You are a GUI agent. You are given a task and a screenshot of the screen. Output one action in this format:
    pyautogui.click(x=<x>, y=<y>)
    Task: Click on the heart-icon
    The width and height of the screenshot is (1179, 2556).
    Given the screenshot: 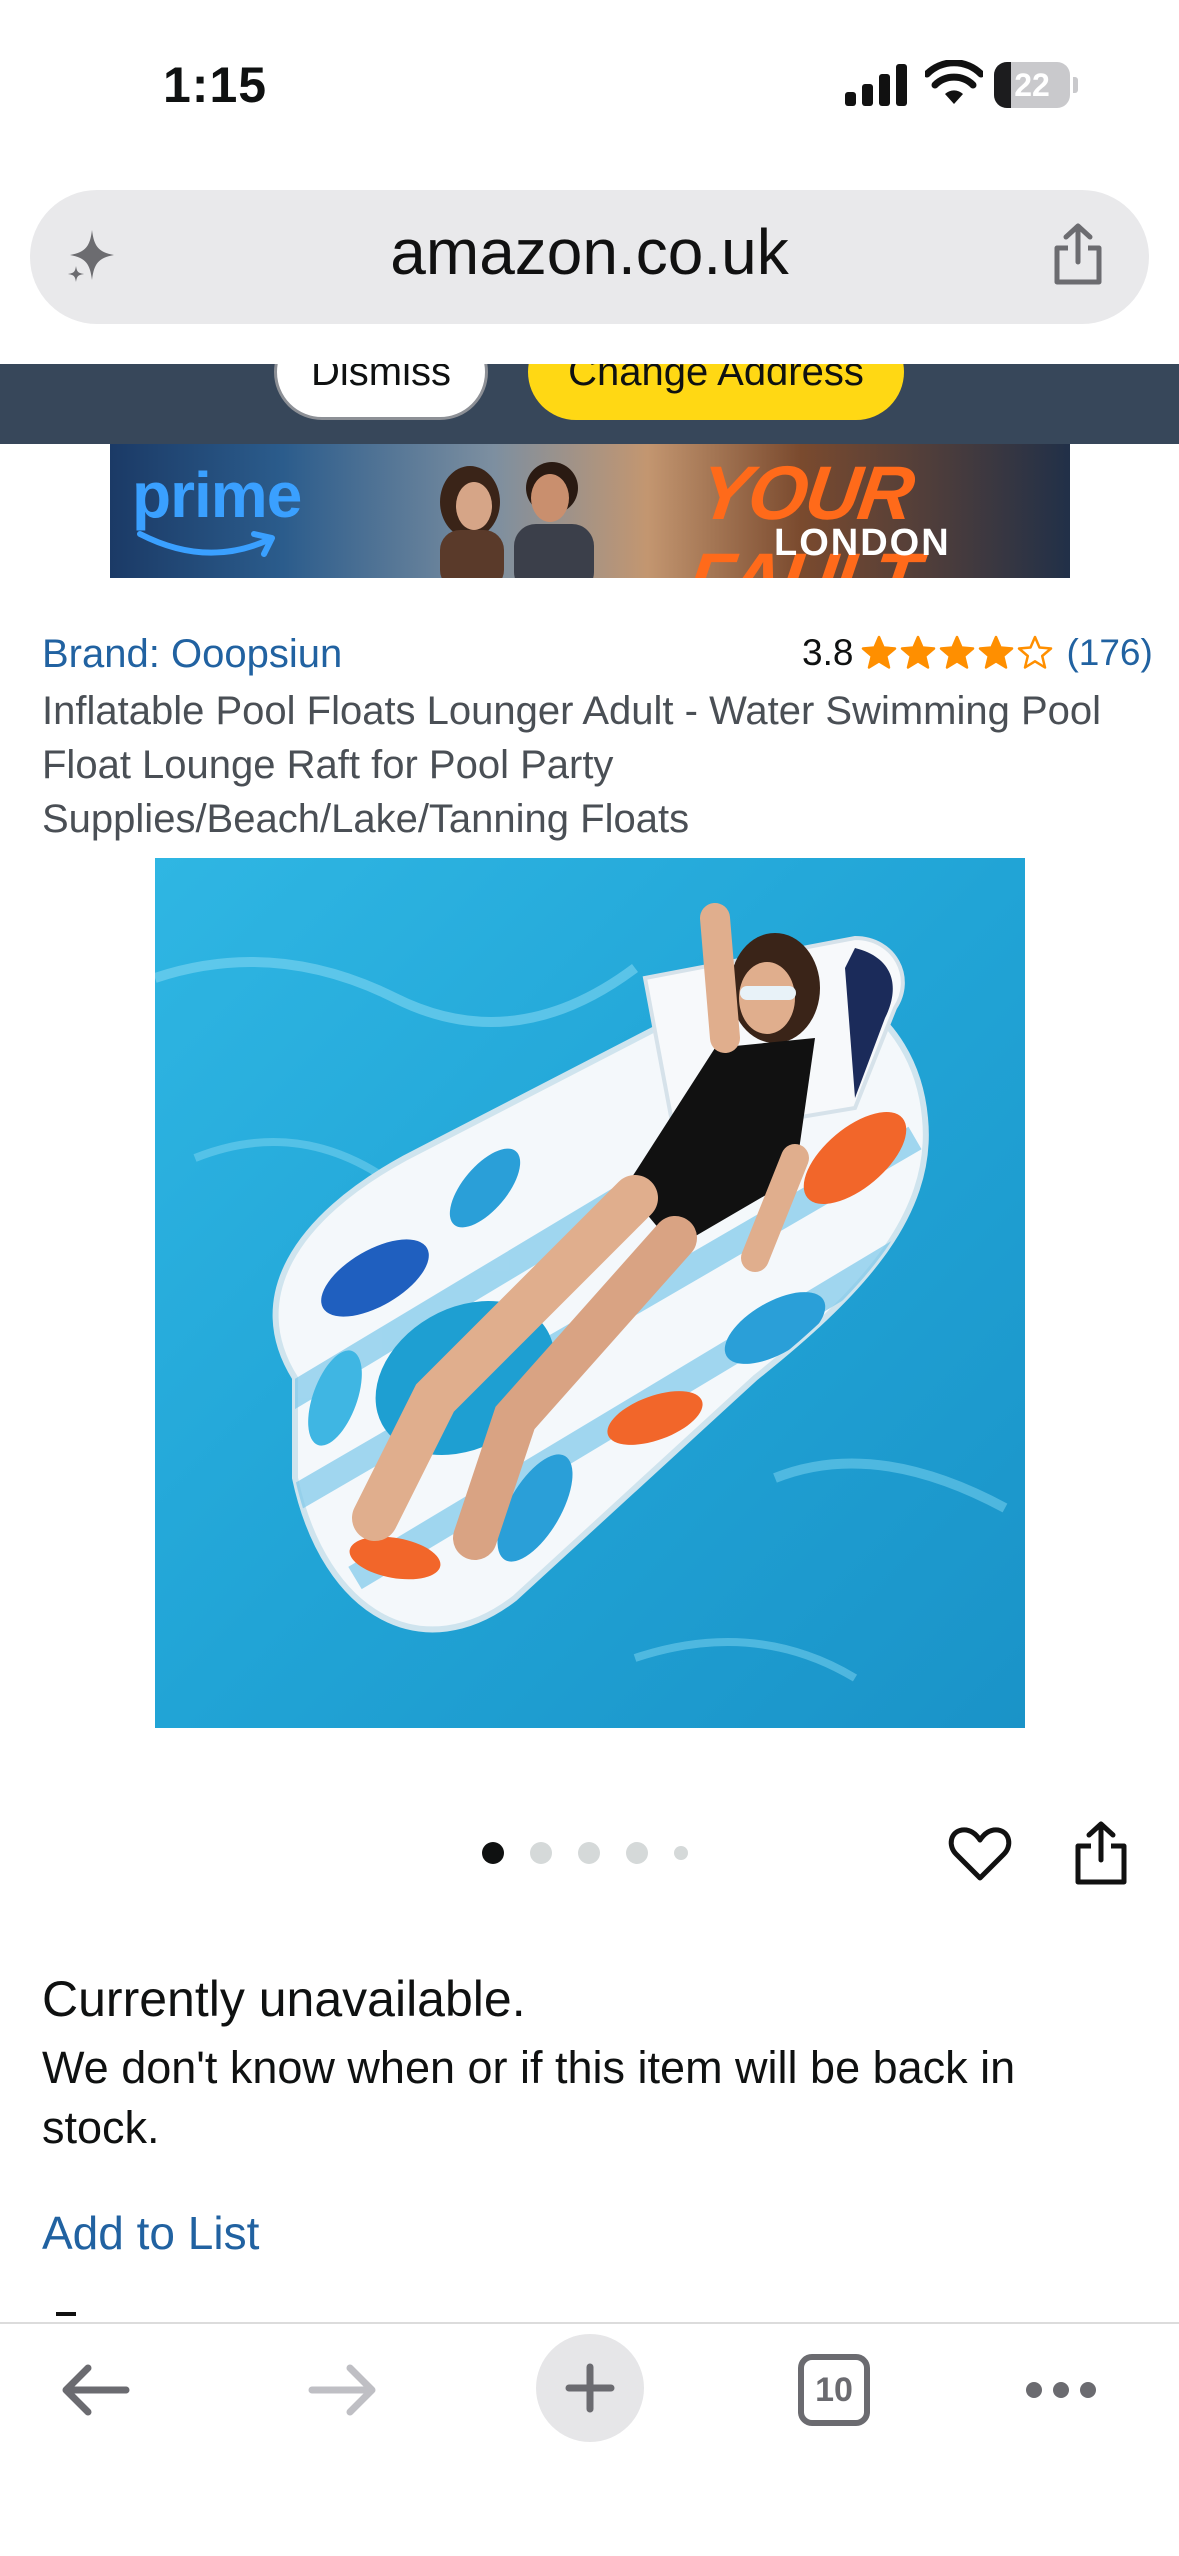 What is the action you would take?
    pyautogui.click(x=980, y=1854)
    